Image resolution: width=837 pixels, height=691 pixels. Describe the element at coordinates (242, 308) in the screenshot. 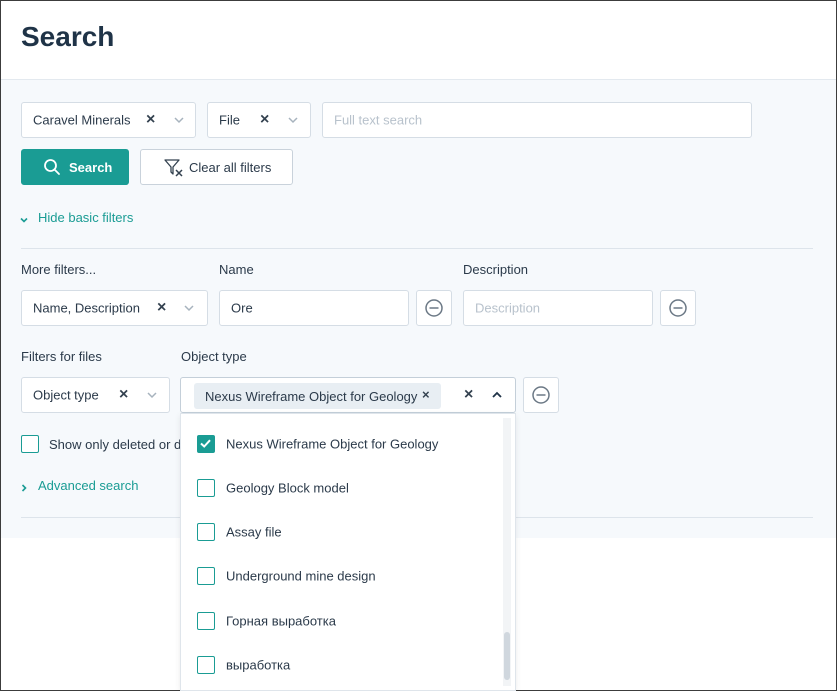

I see `name-input-value: Ore` at that location.